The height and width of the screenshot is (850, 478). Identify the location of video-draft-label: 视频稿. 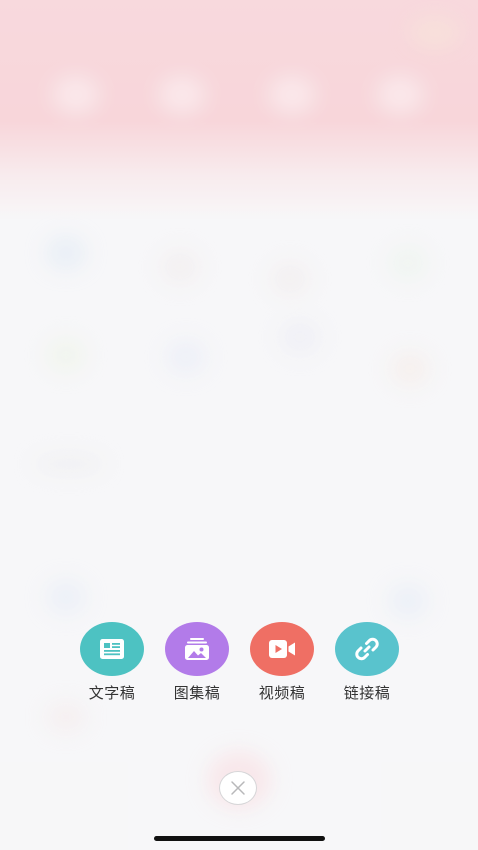
(282, 693).